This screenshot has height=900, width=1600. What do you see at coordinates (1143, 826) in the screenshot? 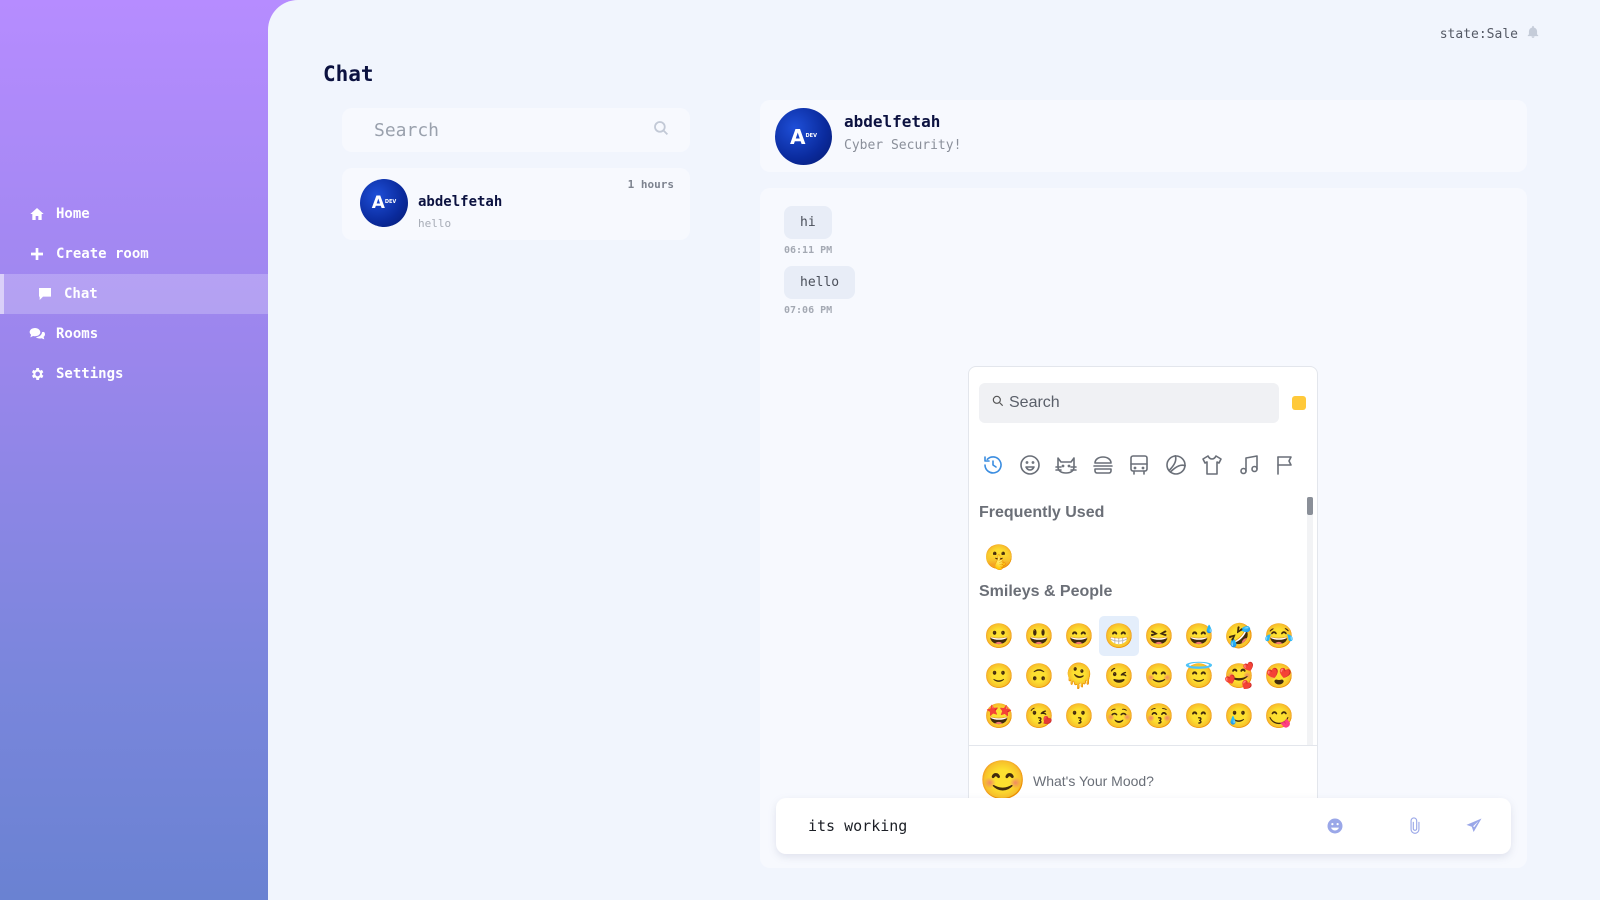
I see `message-composer: its working` at bounding box center [1143, 826].